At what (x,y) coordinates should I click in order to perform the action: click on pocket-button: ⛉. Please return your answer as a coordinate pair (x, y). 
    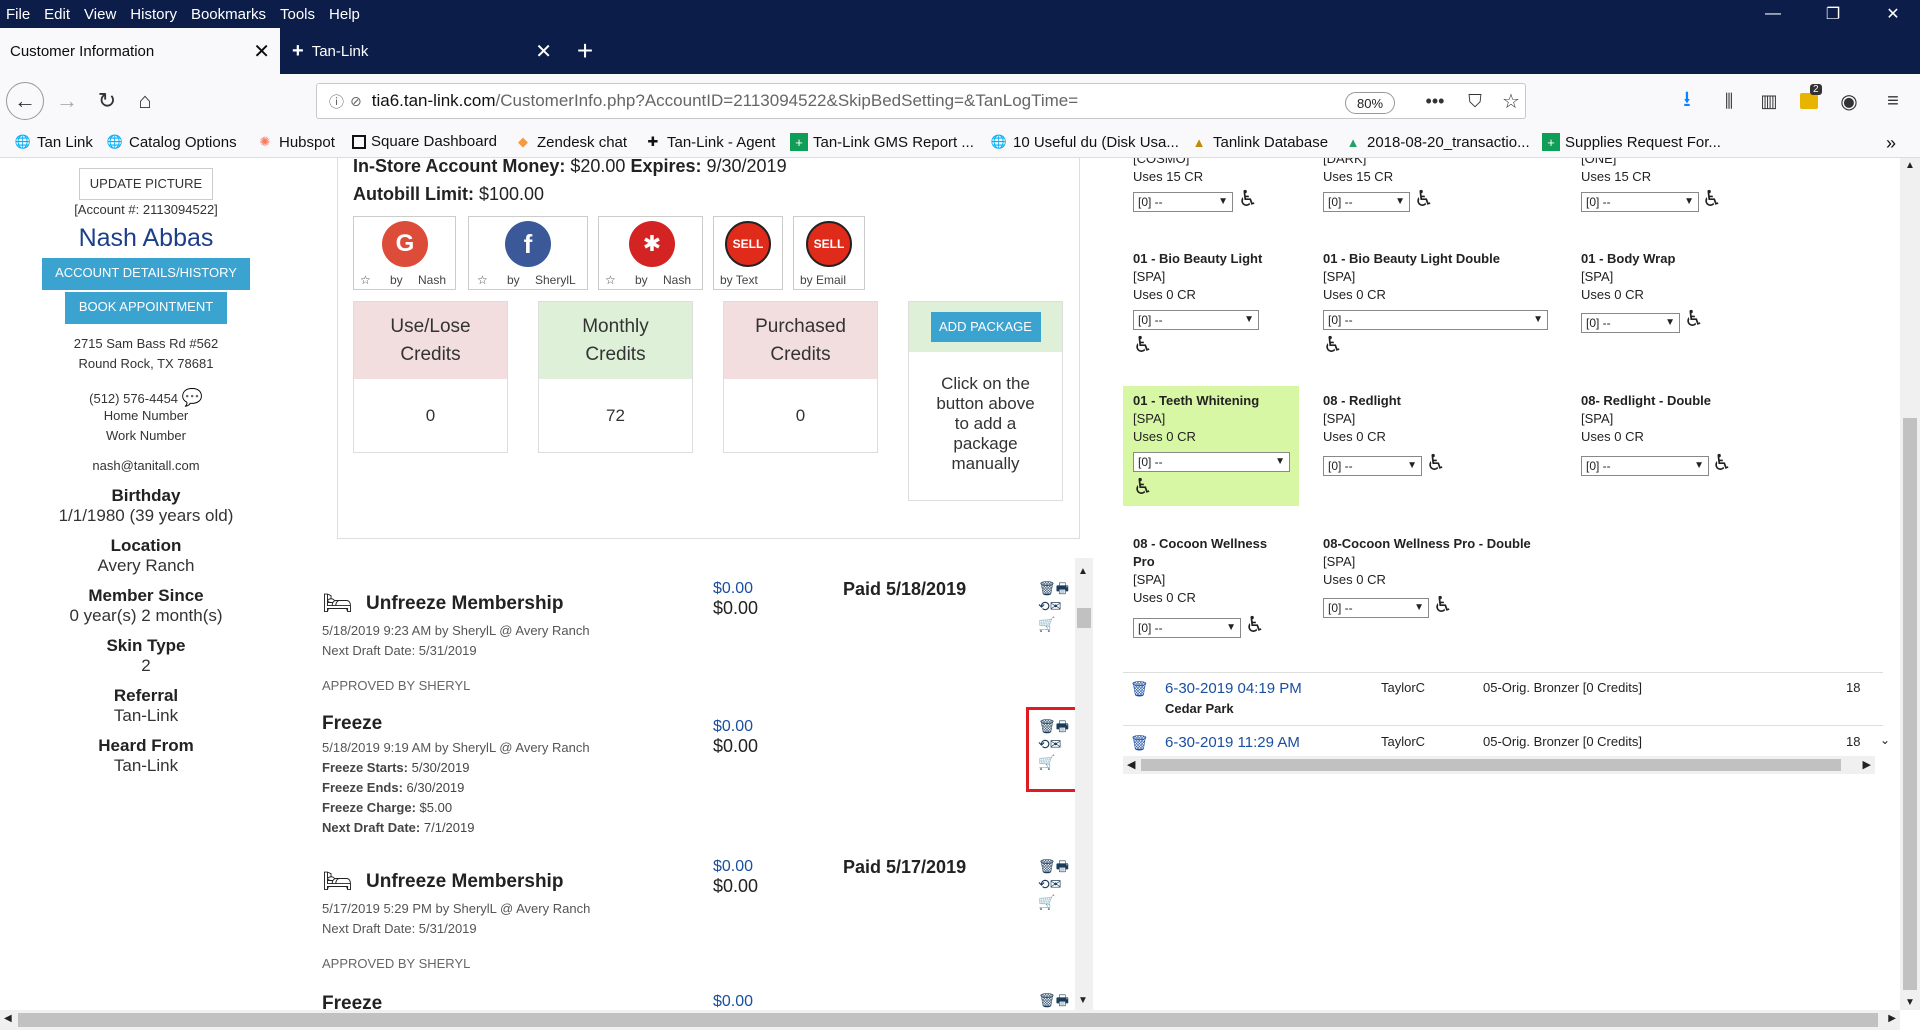
    Looking at the image, I should click on (1475, 101).